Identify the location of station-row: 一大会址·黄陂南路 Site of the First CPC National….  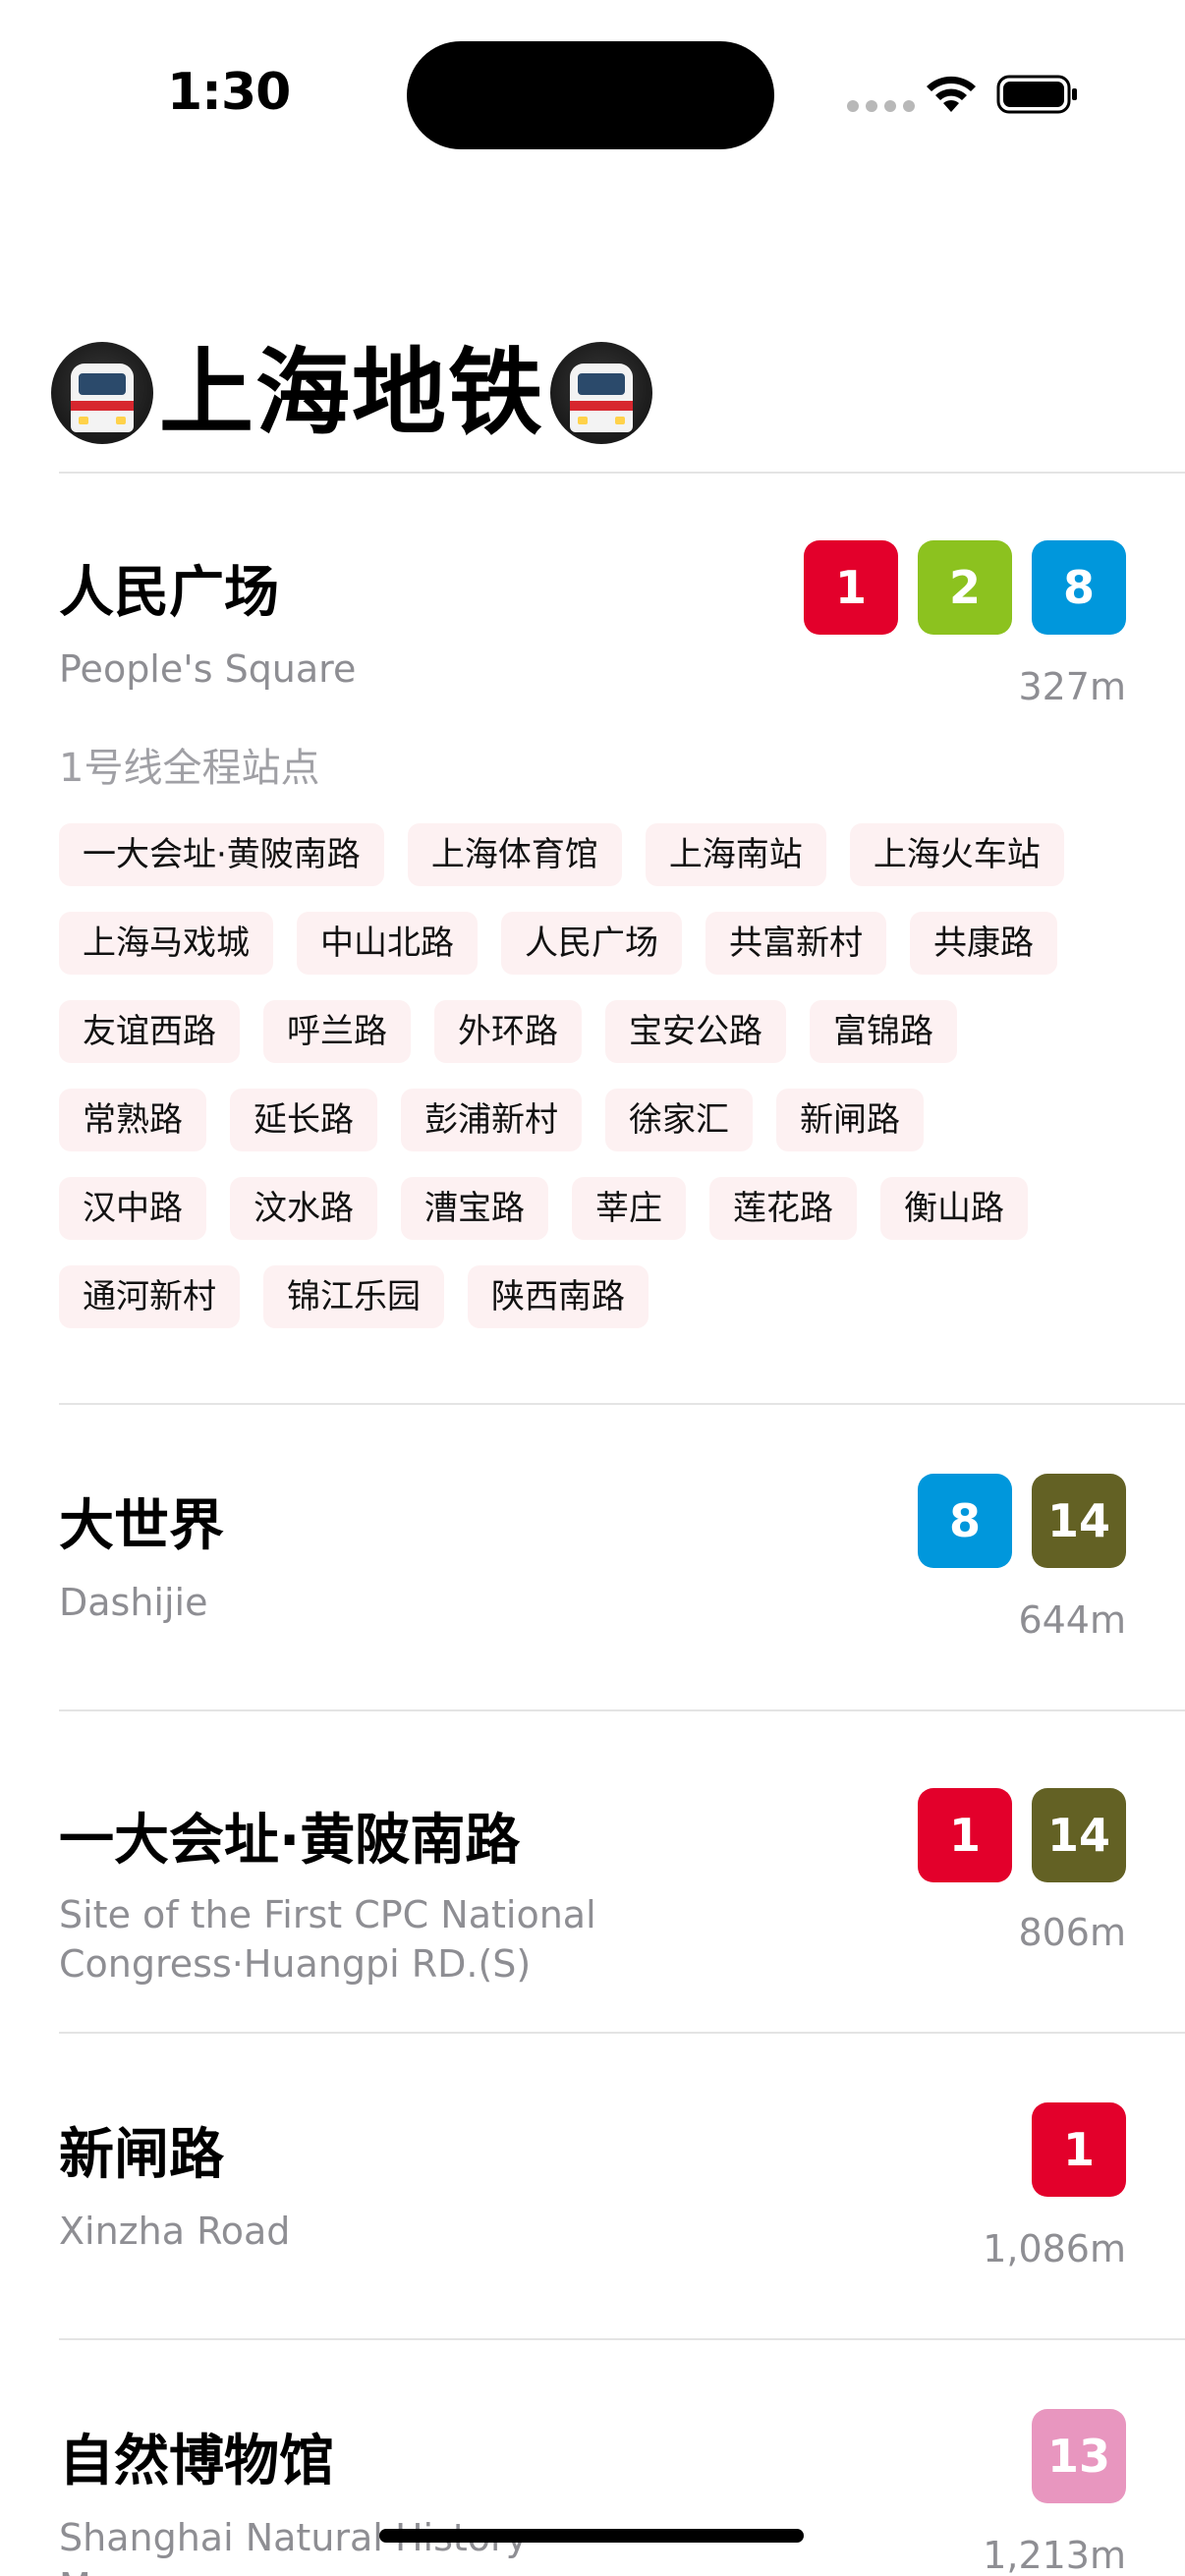
(592, 1876).